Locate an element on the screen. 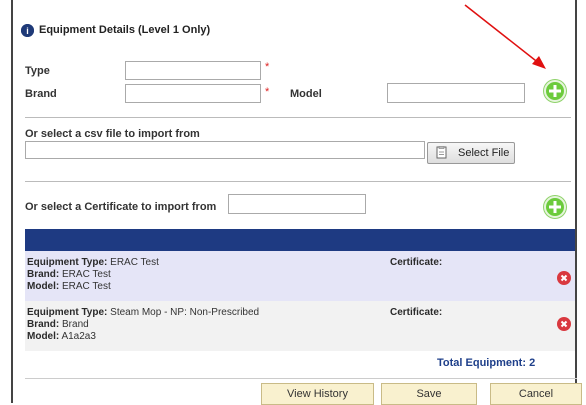  brand-line: Brand: ERAC Test is located at coordinates (69, 274).